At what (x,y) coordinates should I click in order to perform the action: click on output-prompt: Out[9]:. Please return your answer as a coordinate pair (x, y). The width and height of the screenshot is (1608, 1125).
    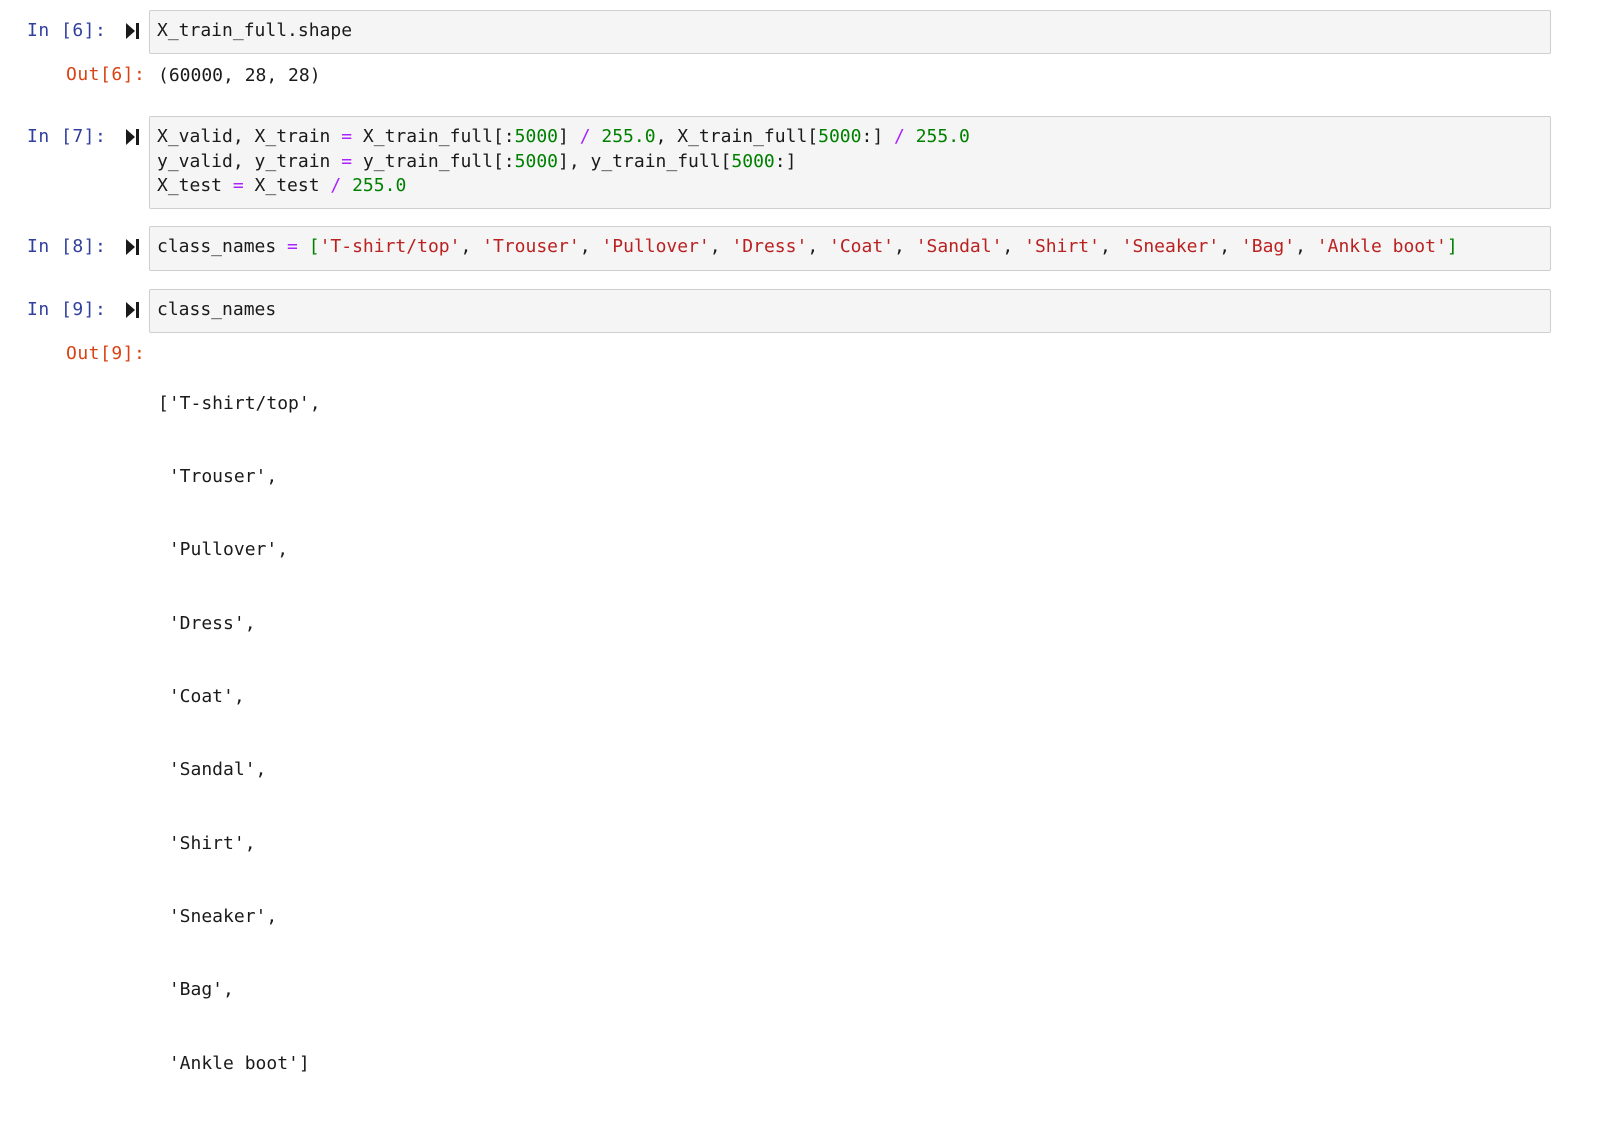
    Looking at the image, I should click on (106, 353).